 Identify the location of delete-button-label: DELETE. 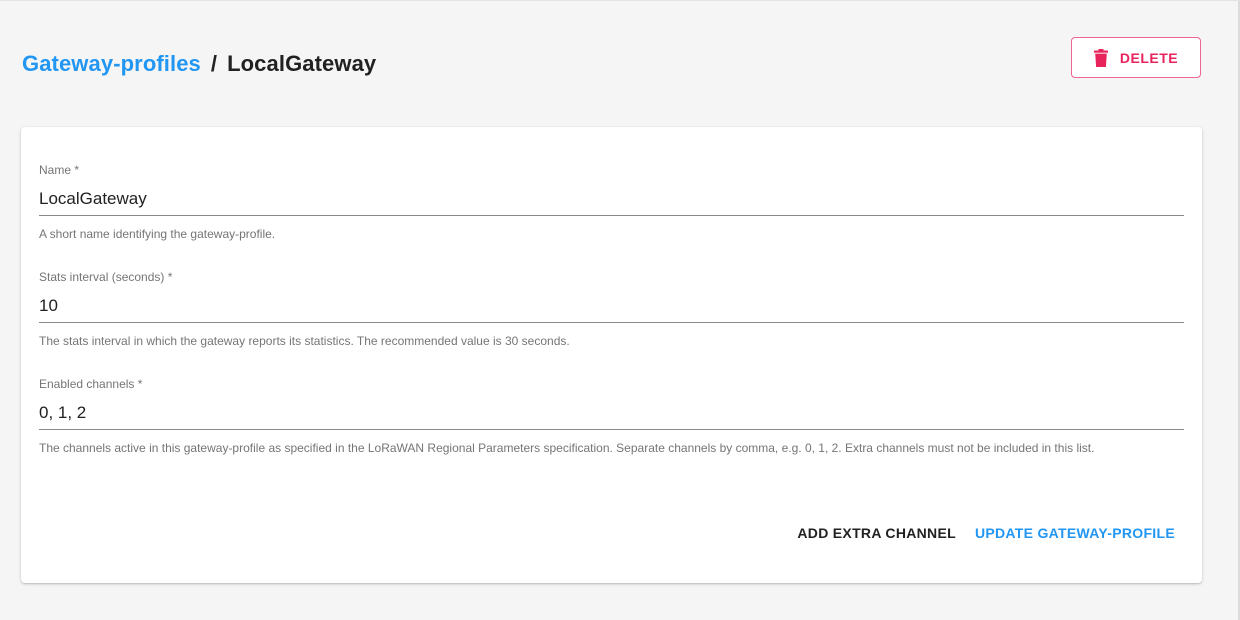
(1149, 57).